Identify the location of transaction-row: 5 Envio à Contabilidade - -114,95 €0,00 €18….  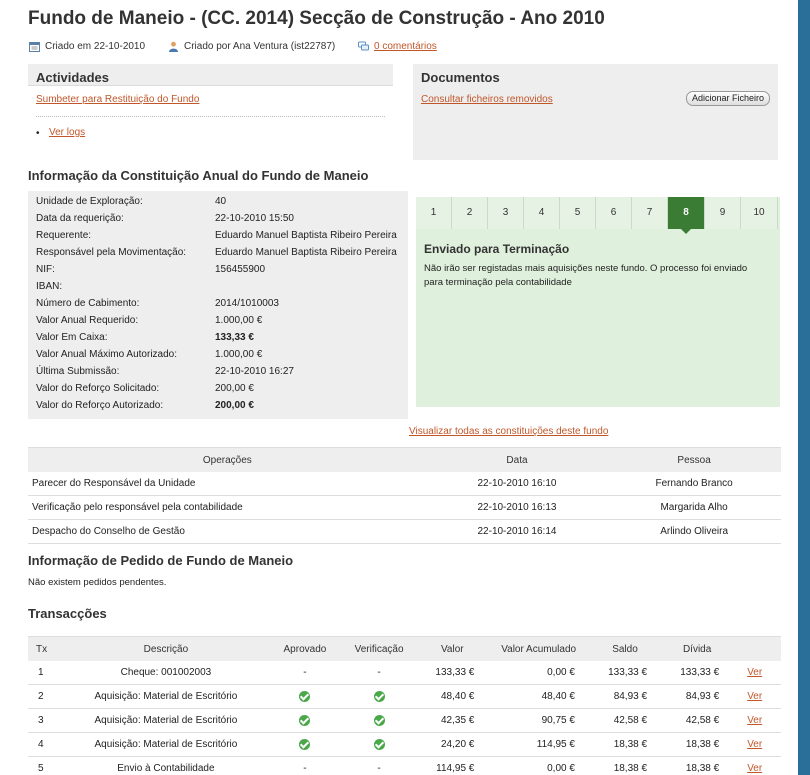
(404, 765).